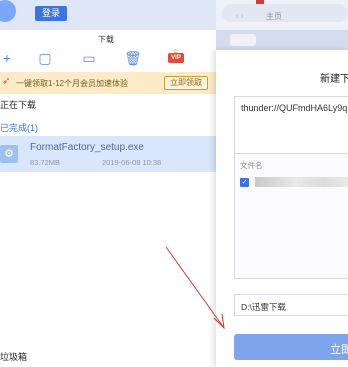  I want to click on download-now-label: 立即, so click(339, 350).